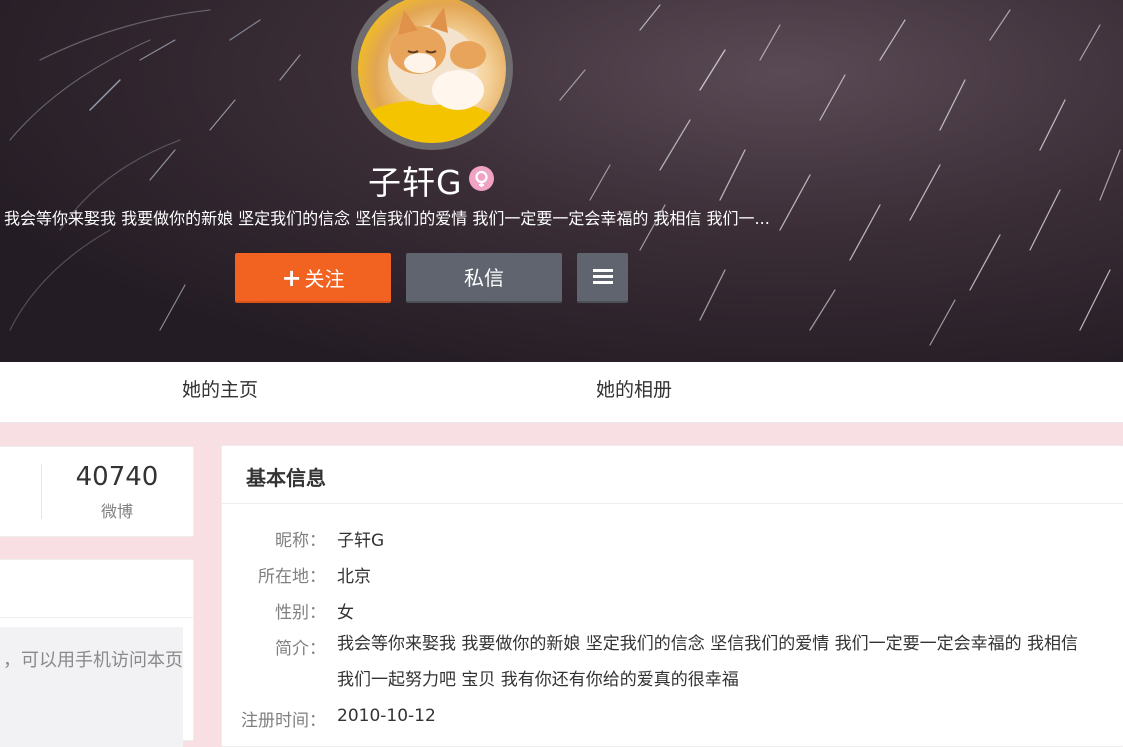 The height and width of the screenshot is (747, 1123). Describe the element at coordinates (91, 687) in the screenshot. I see `mobile-access-panel` at that location.